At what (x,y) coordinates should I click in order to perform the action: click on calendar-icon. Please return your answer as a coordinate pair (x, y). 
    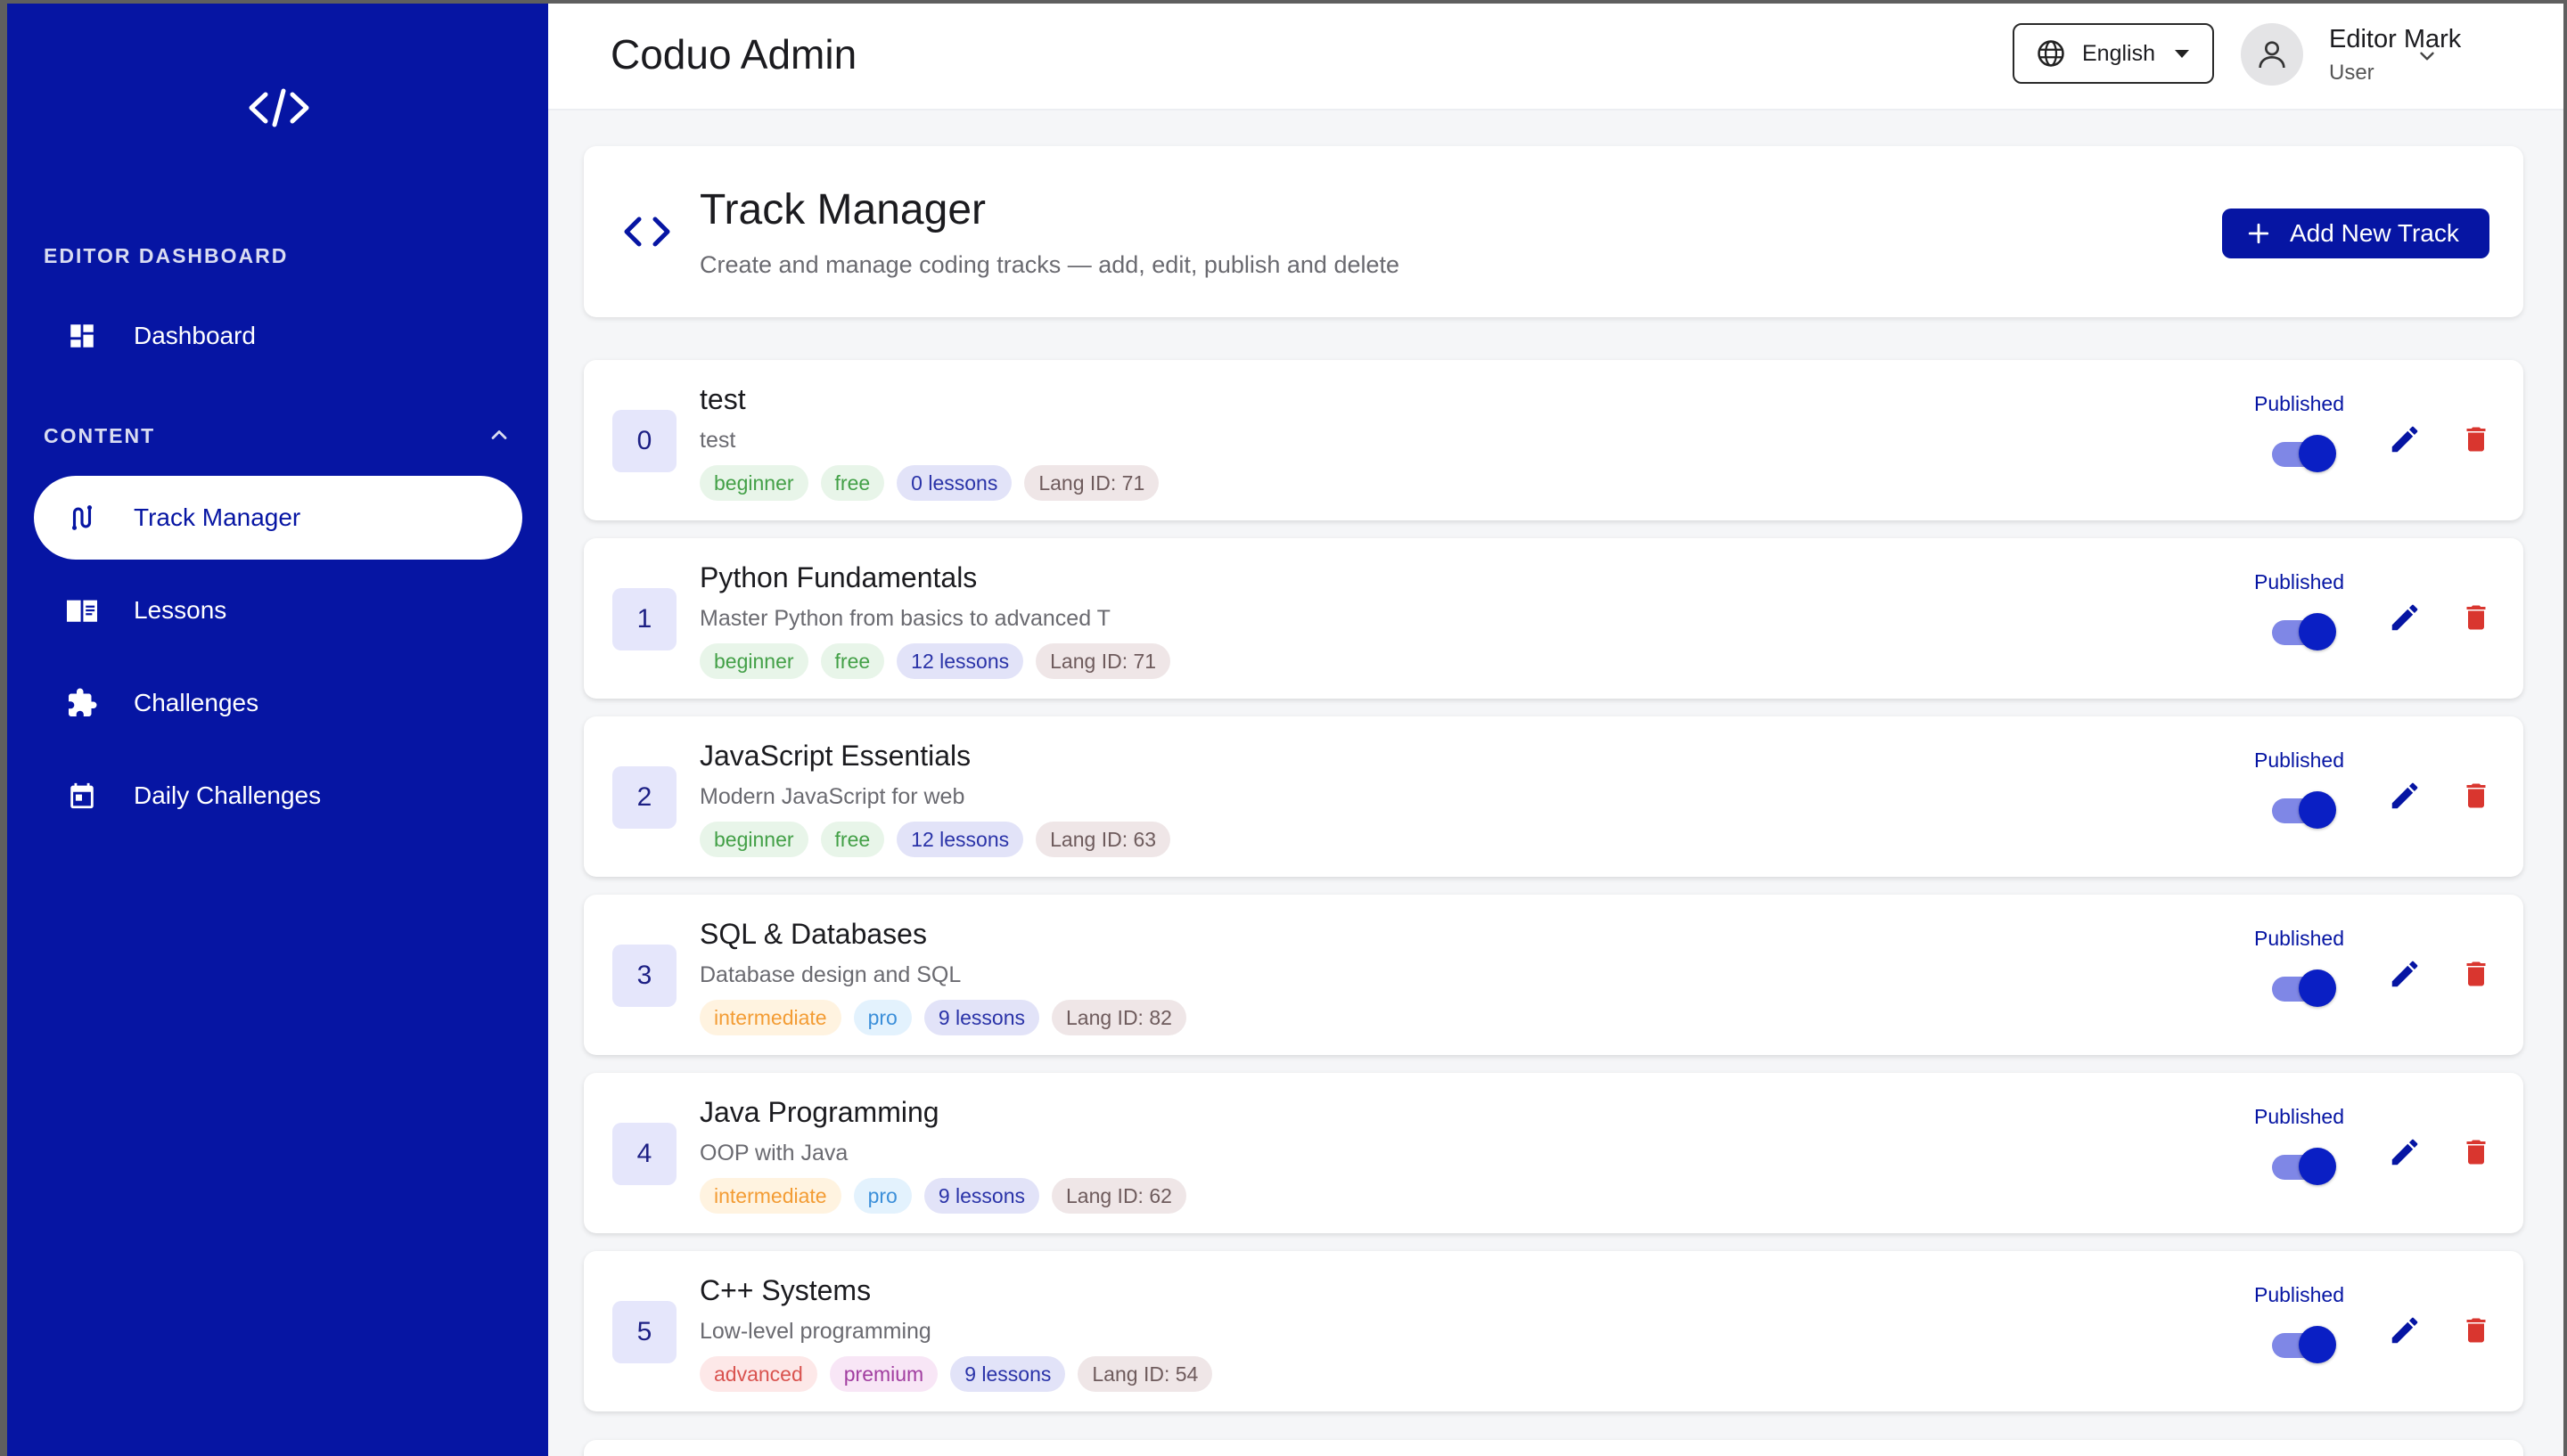
    Looking at the image, I should click on (82, 796).